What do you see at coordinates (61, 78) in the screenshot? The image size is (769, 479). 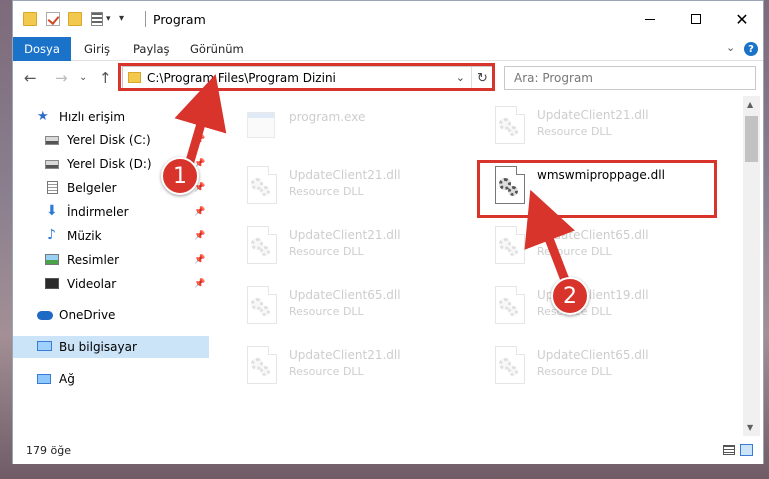 I see `forward-arrow-icon: →` at bounding box center [61, 78].